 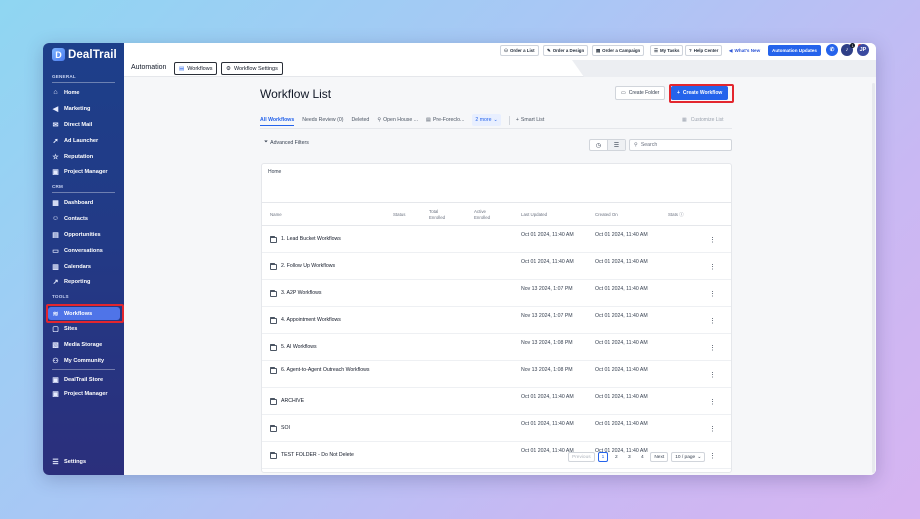 What do you see at coordinates (84, 461) in the screenshot?
I see `sidebar-item-settings: ☰ Settings` at bounding box center [84, 461].